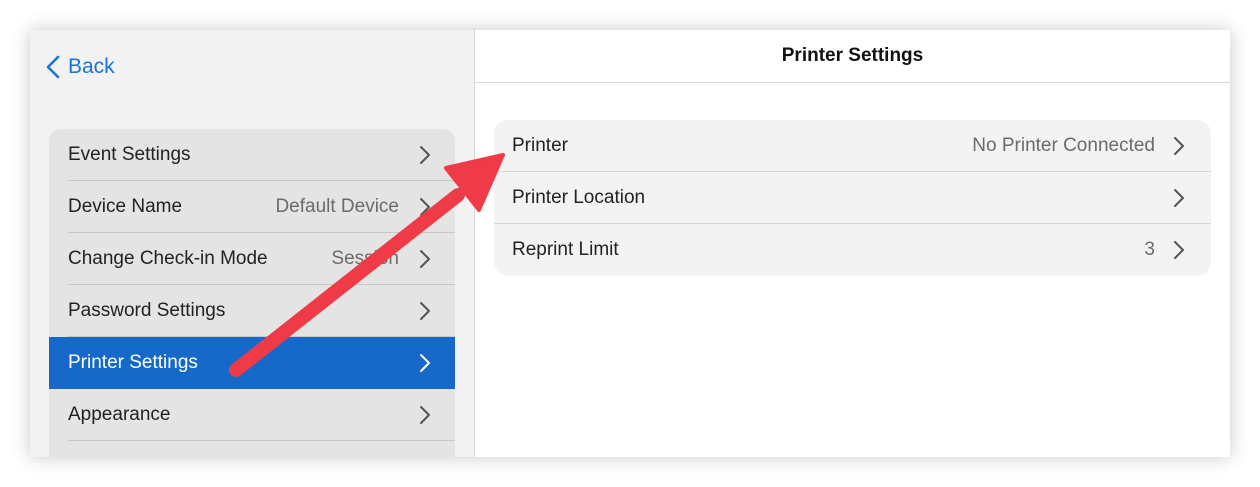 The image size is (1260, 487). What do you see at coordinates (125, 206) in the screenshot?
I see `menu-item-label: Device Name` at bounding box center [125, 206].